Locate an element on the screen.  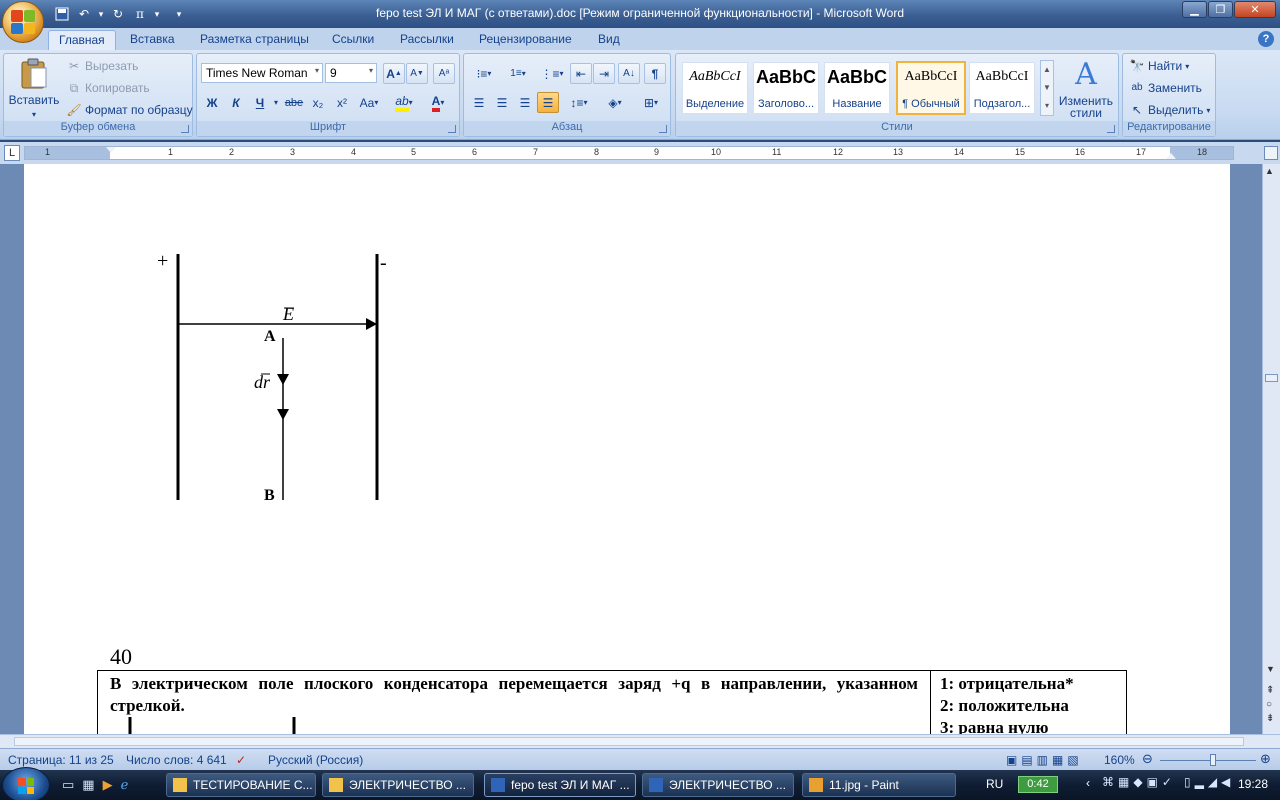
close-button: ✕ is located at coordinates (1255, 9).